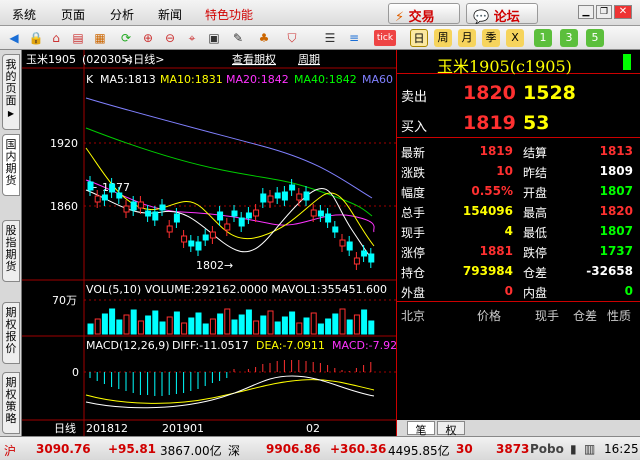  I want to click on restore-icon: ❐, so click(604, 12).